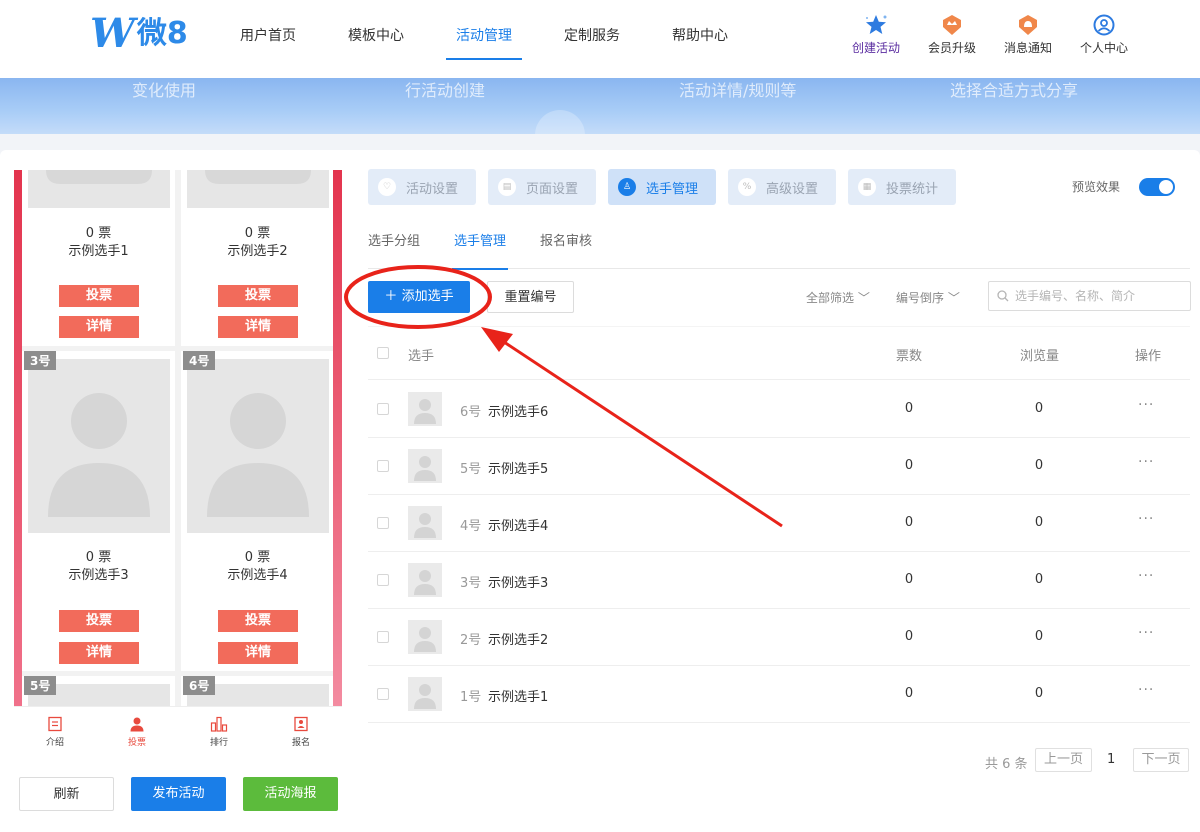 This screenshot has height=832, width=1200. What do you see at coordinates (518, 412) in the screenshot?
I see `contestant-name: 示例选手6` at bounding box center [518, 412].